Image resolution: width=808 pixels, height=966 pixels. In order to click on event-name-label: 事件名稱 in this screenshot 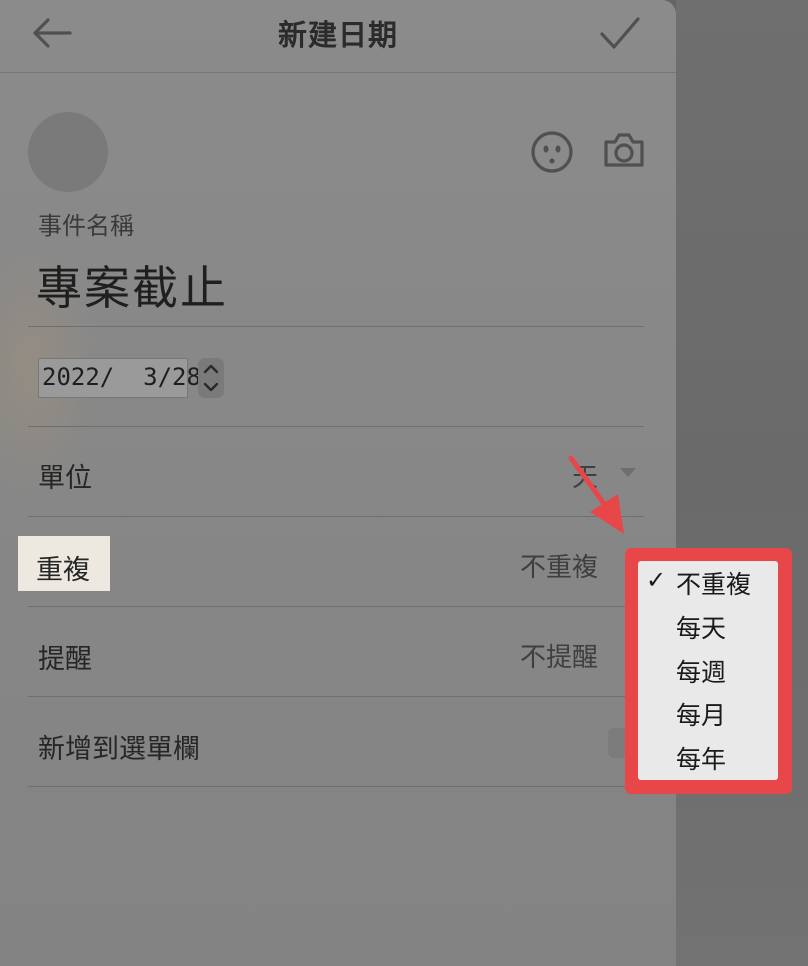, I will do `click(86, 226)`.